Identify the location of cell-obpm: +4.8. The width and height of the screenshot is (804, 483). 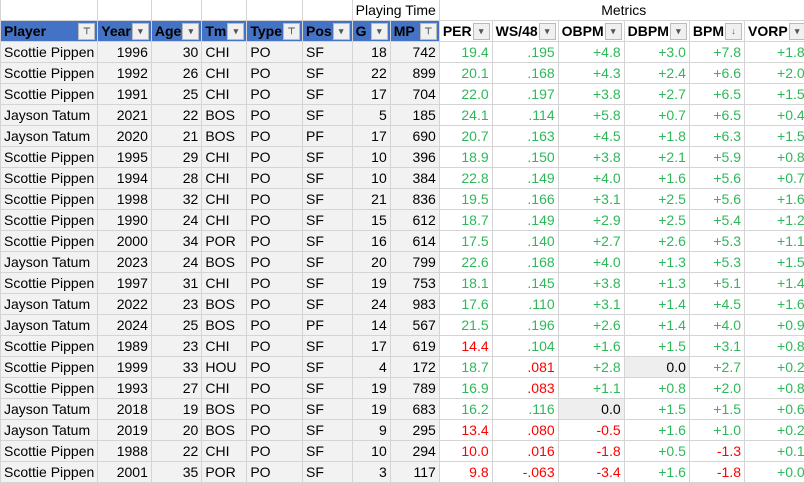
(591, 52).